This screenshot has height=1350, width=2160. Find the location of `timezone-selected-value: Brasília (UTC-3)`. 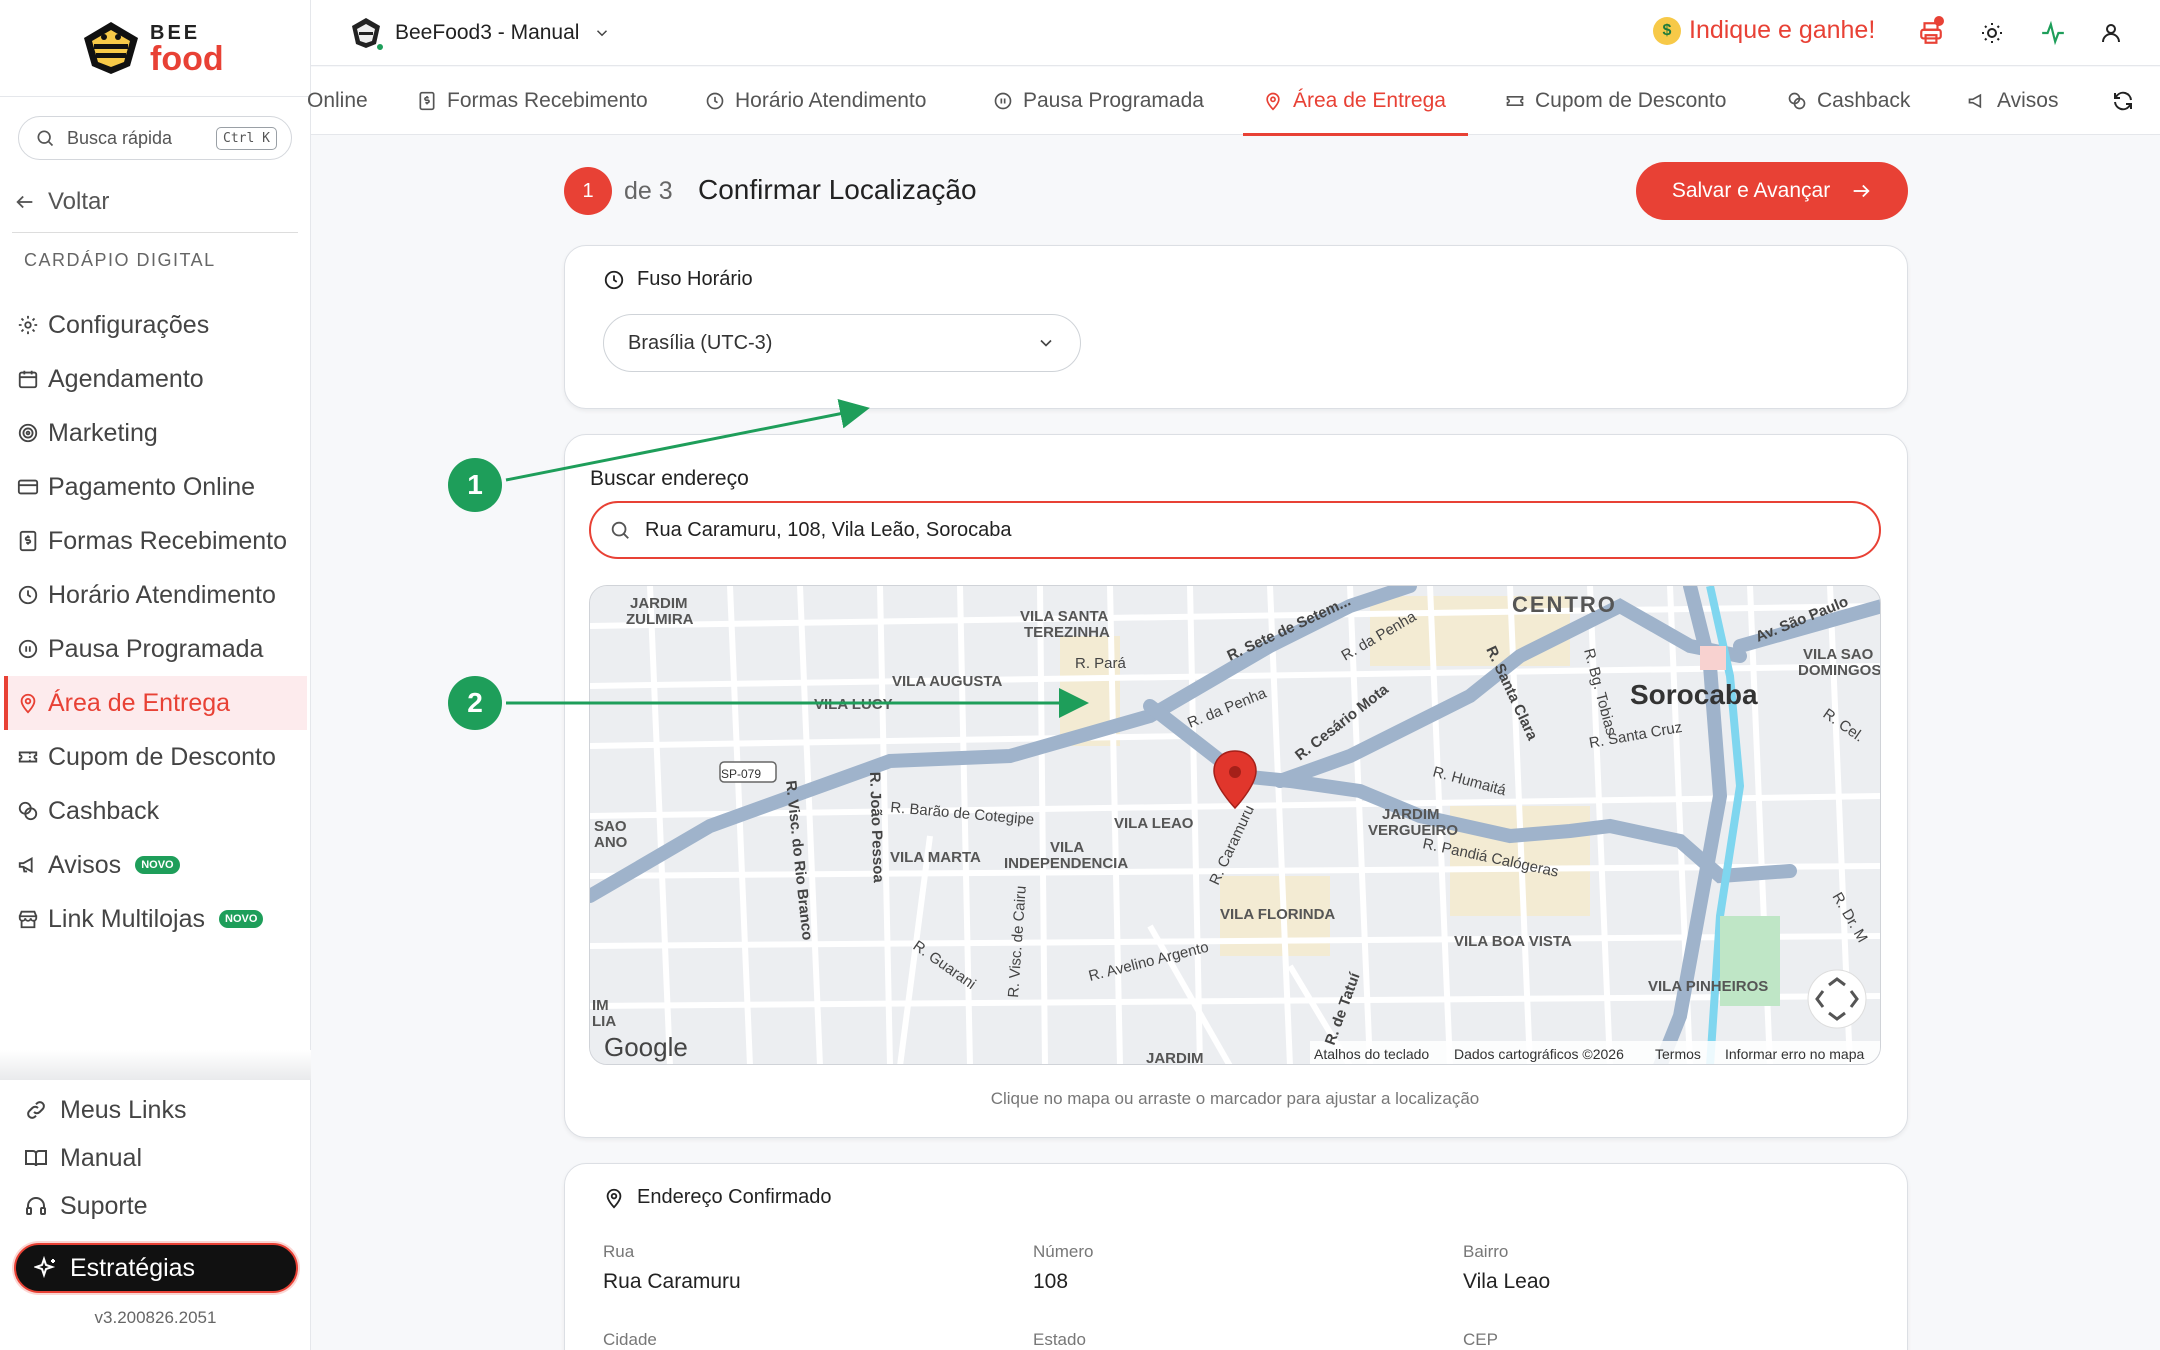

timezone-selected-value: Brasília (UTC-3) is located at coordinates (700, 342).